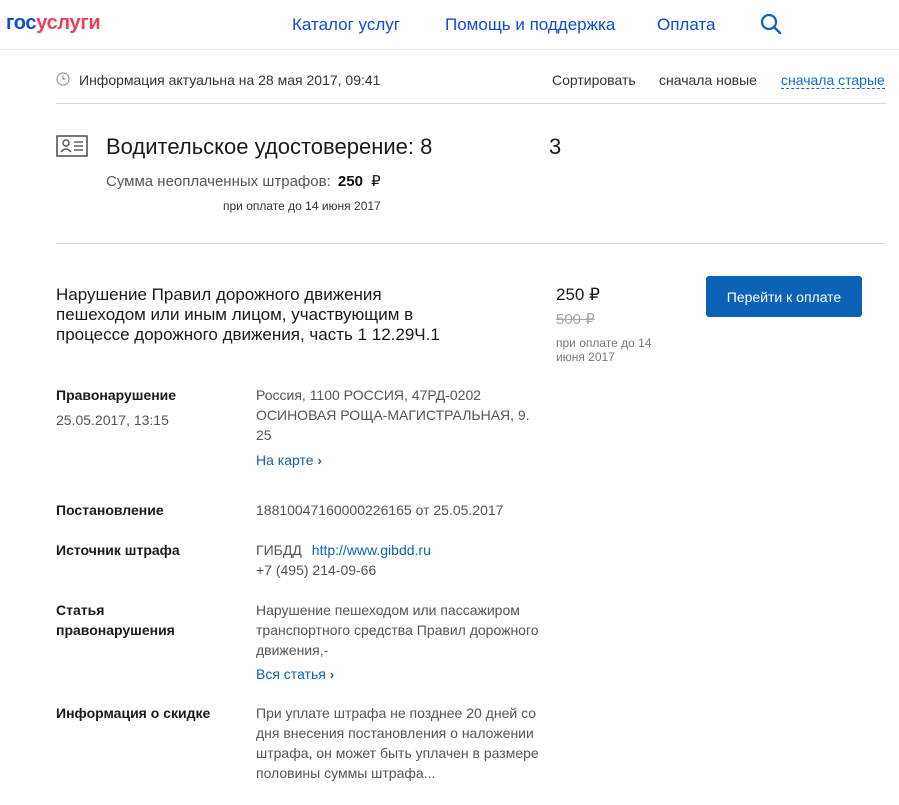 Image resolution: width=899 pixels, height=805 pixels. Describe the element at coordinates (279, 550) in the screenshot. I see `source-name: ГИБДД` at that location.